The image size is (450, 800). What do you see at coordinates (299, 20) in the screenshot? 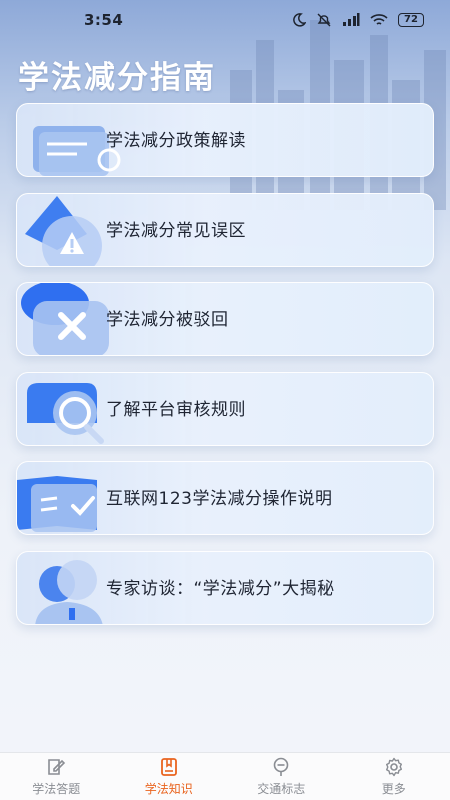
I see `moon-icon` at bounding box center [299, 20].